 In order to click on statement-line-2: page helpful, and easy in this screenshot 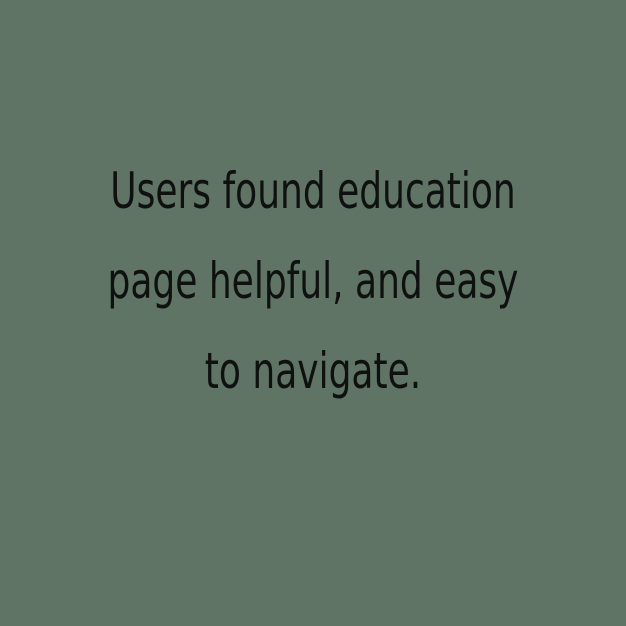, I will do `click(313, 281)`.